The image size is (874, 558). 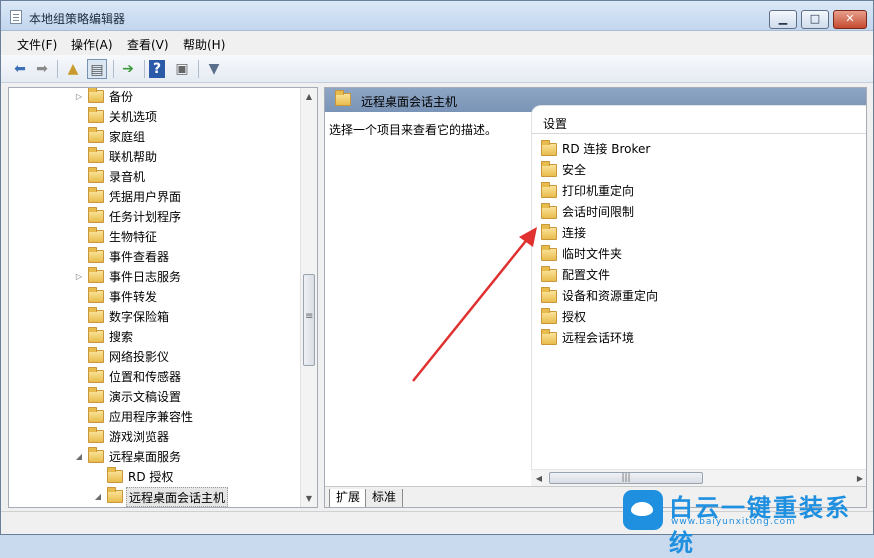 What do you see at coordinates (133, 157) in the screenshot?
I see `tree-item-label: 联机帮助` at bounding box center [133, 157].